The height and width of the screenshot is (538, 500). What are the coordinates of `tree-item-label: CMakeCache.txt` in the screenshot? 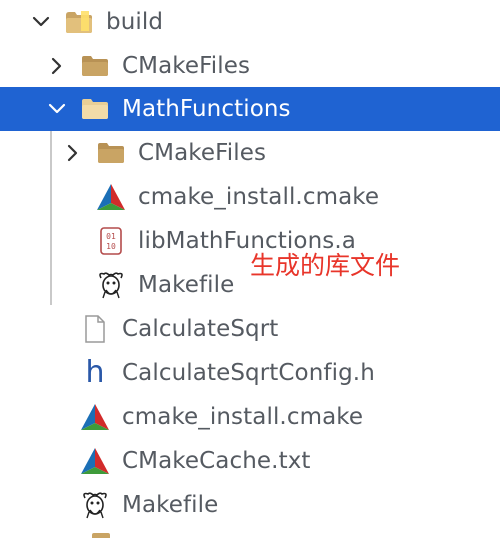 It's located at (216, 461).